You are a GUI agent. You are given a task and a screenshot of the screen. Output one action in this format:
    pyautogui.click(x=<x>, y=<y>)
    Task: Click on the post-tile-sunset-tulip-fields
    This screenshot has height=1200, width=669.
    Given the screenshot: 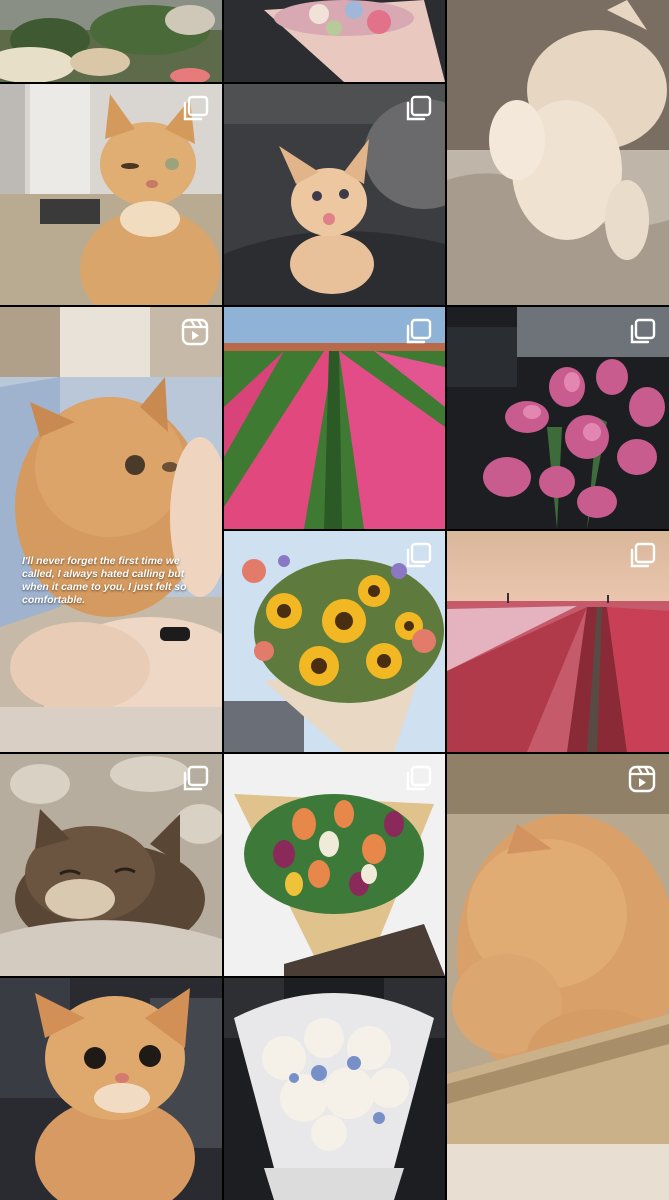 What is the action you would take?
    pyautogui.click(x=558, y=641)
    